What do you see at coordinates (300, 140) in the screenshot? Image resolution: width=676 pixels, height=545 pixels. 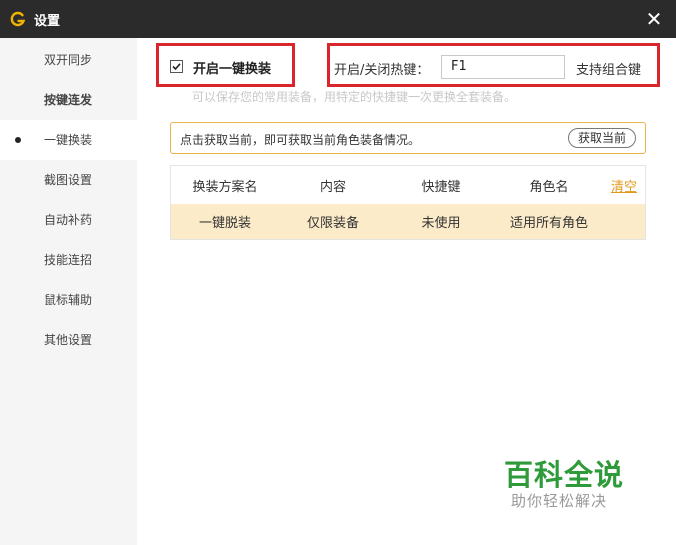 I see `info-text: 点击获取当前，即可获取当前角色装备情况。` at bounding box center [300, 140].